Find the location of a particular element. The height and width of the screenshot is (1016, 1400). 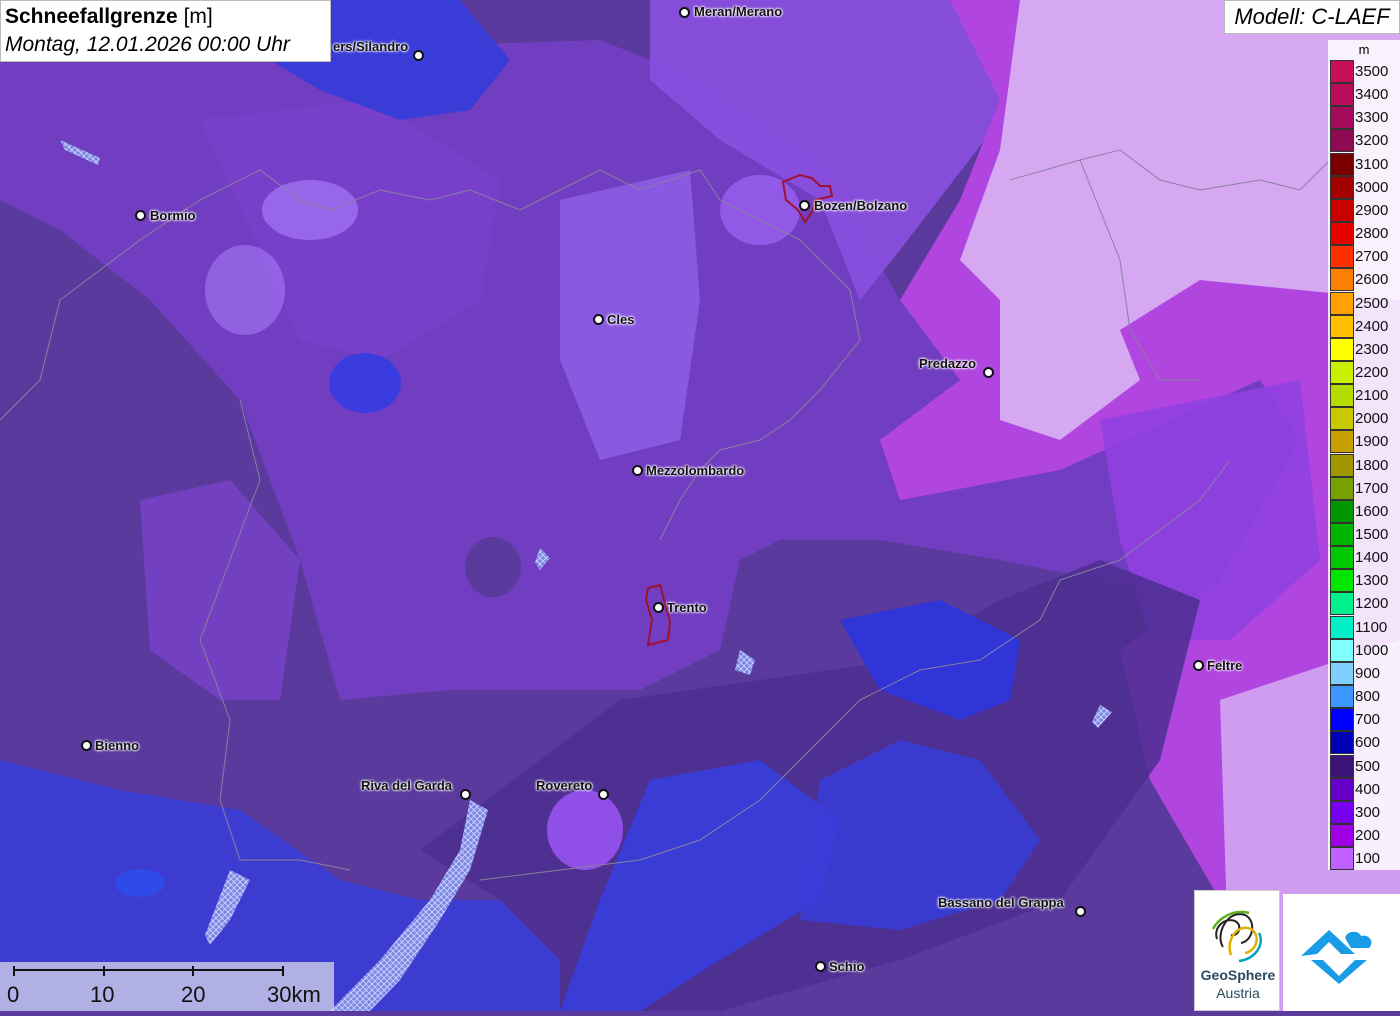

legend-label: 1100 is located at coordinates (1371, 627).